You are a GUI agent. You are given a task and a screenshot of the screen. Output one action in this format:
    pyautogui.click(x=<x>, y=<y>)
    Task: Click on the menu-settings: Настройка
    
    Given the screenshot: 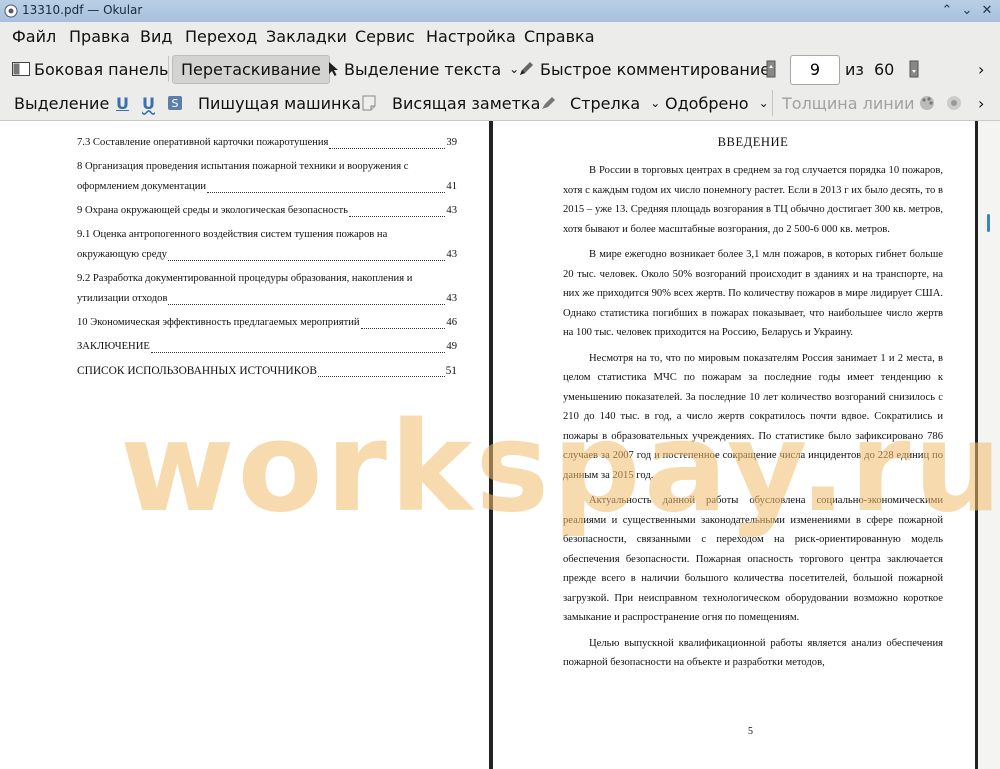 What is the action you would take?
    pyautogui.click(x=471, y=36)
    